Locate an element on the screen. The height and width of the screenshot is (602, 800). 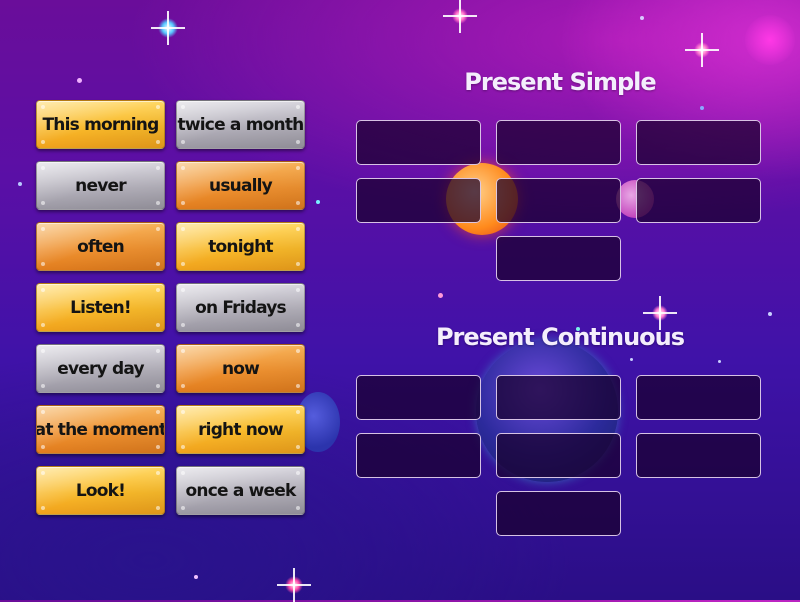
word-tile: twice a month is located at coordinates (240, 124).